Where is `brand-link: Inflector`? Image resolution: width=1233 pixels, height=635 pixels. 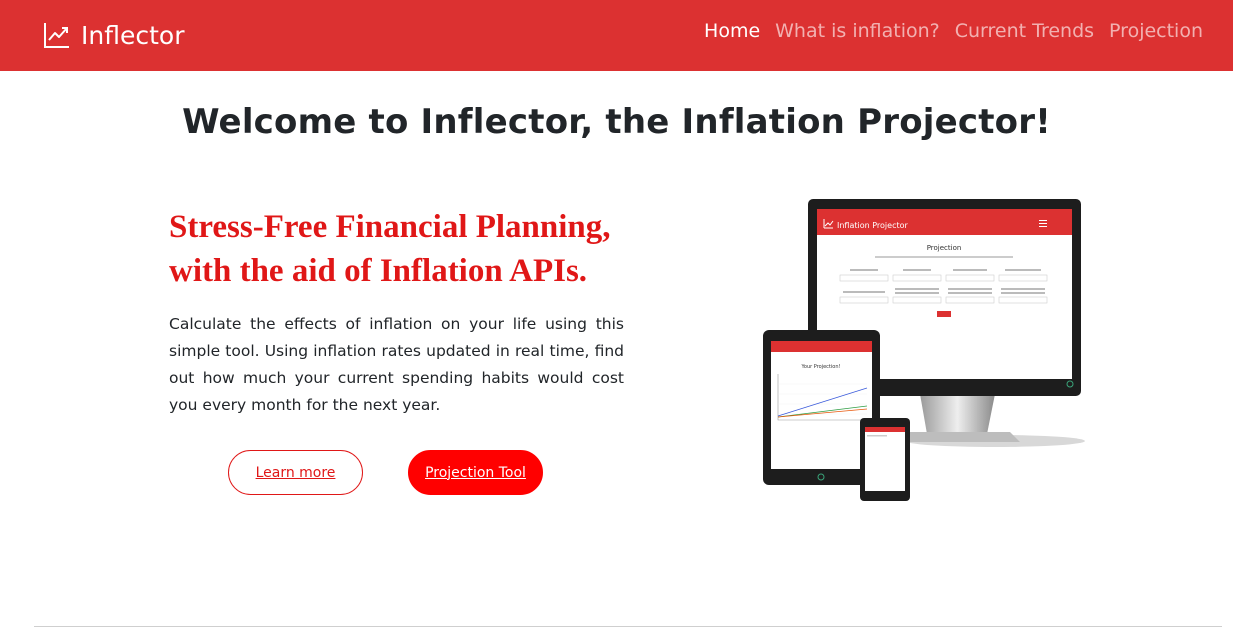
brand-link: Inflector is located at coordinates (113, 35).